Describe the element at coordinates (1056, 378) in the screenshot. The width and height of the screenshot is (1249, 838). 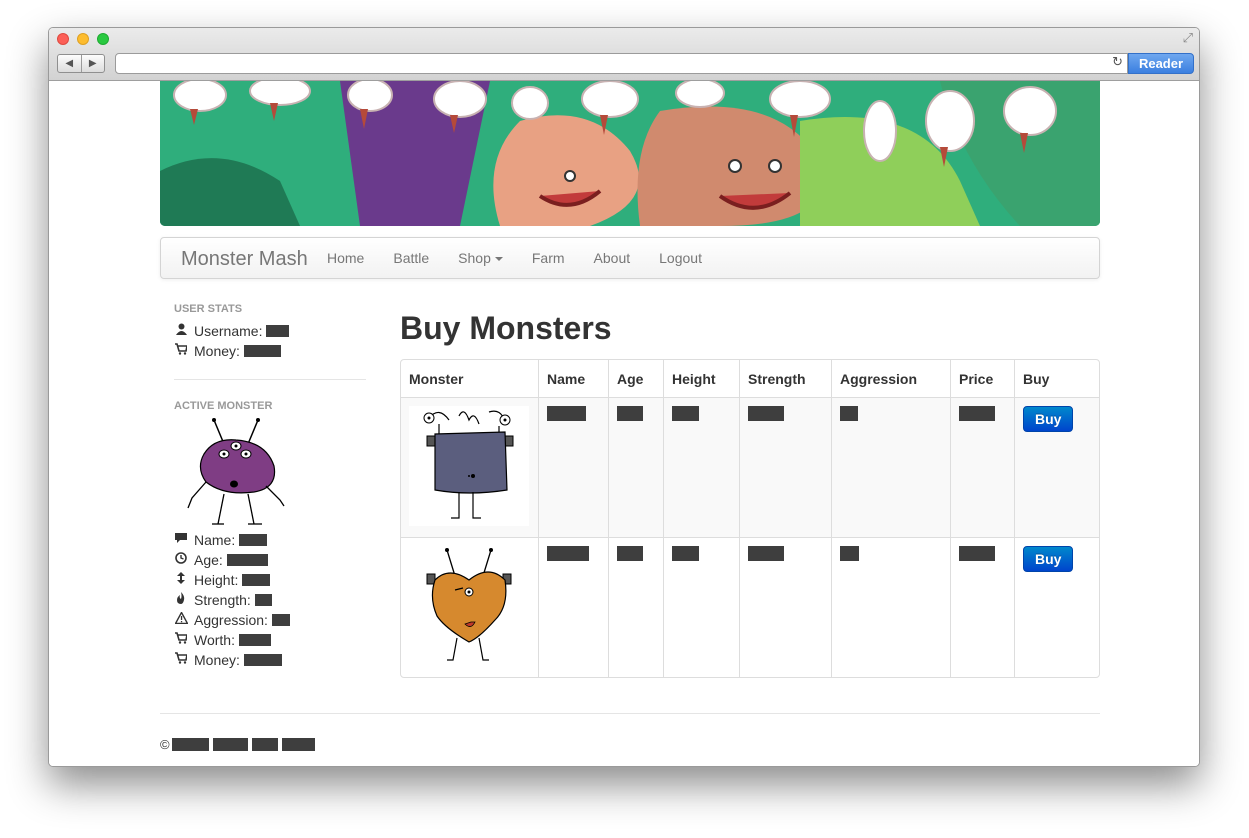
I see `col-buy: Buy` at that location.